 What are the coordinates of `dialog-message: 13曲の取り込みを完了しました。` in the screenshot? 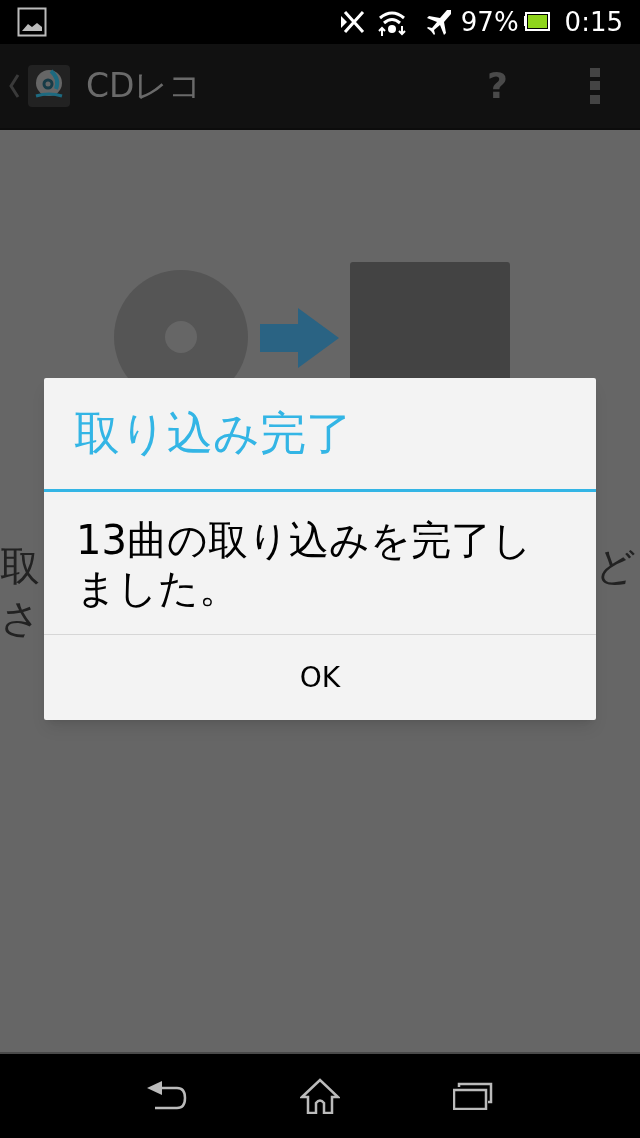 It's located at (304, 564).